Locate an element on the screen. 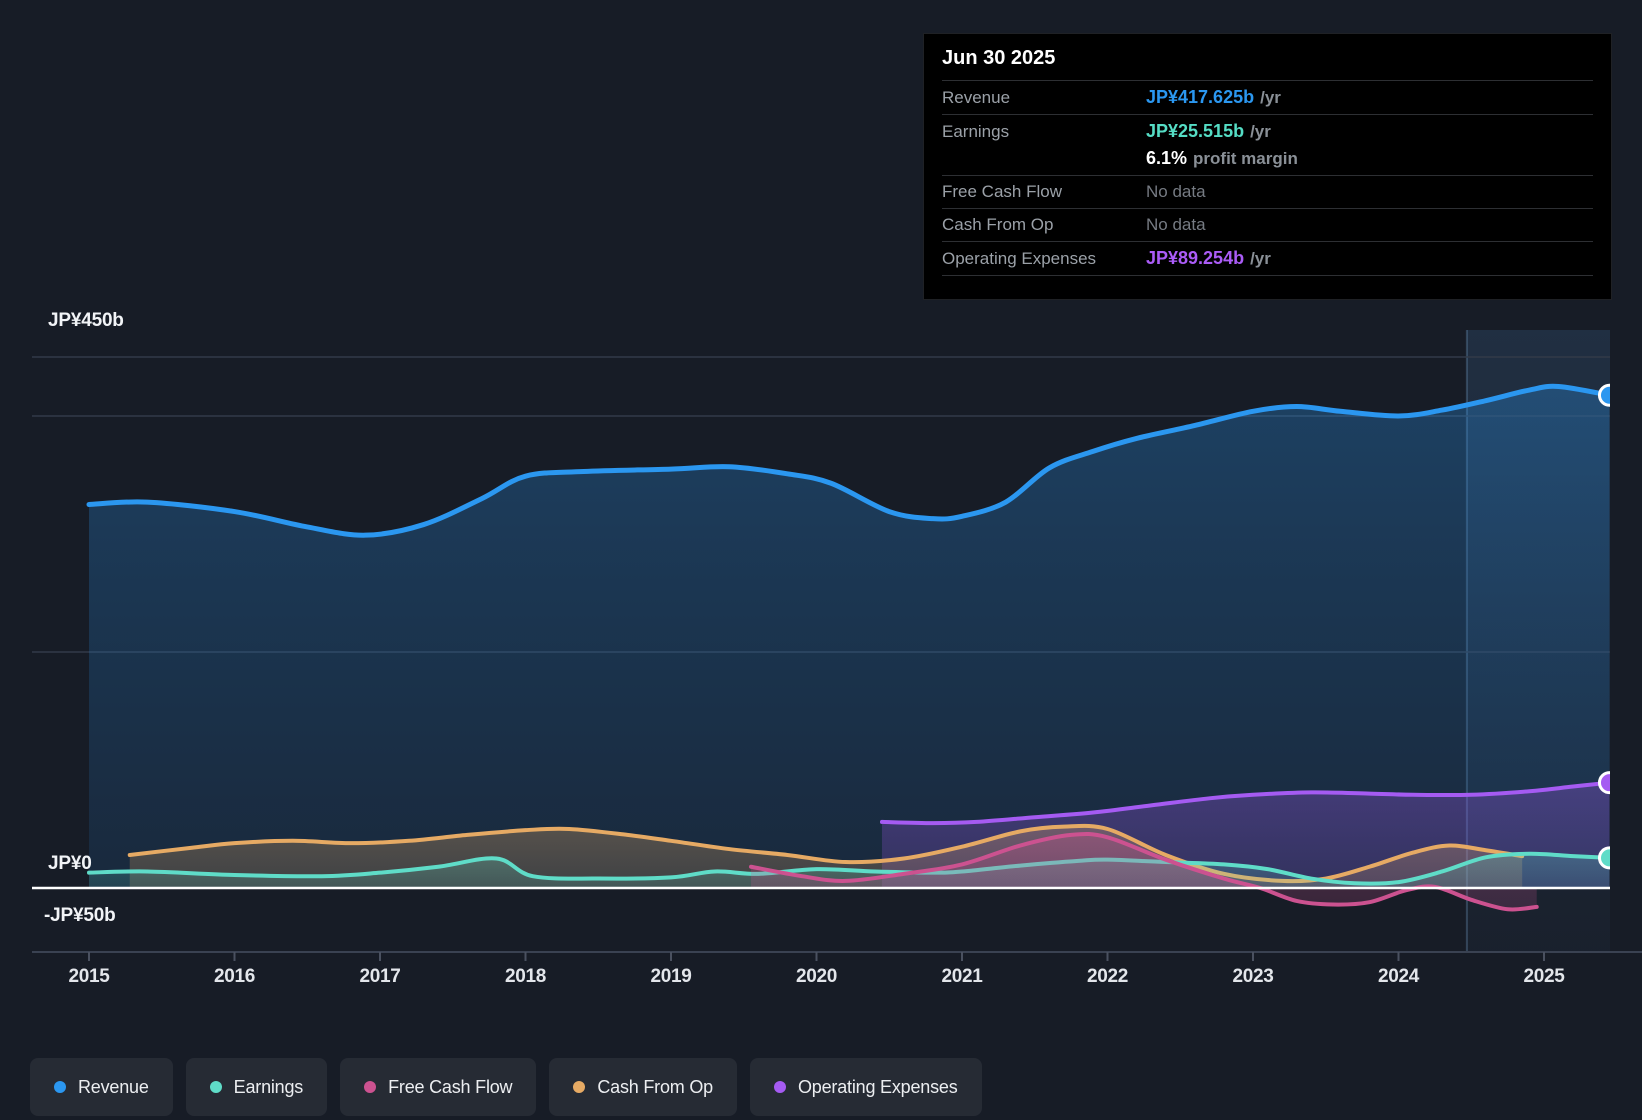  tooltip-date: Jun 30 2025 is located at coordinates (999, 58).